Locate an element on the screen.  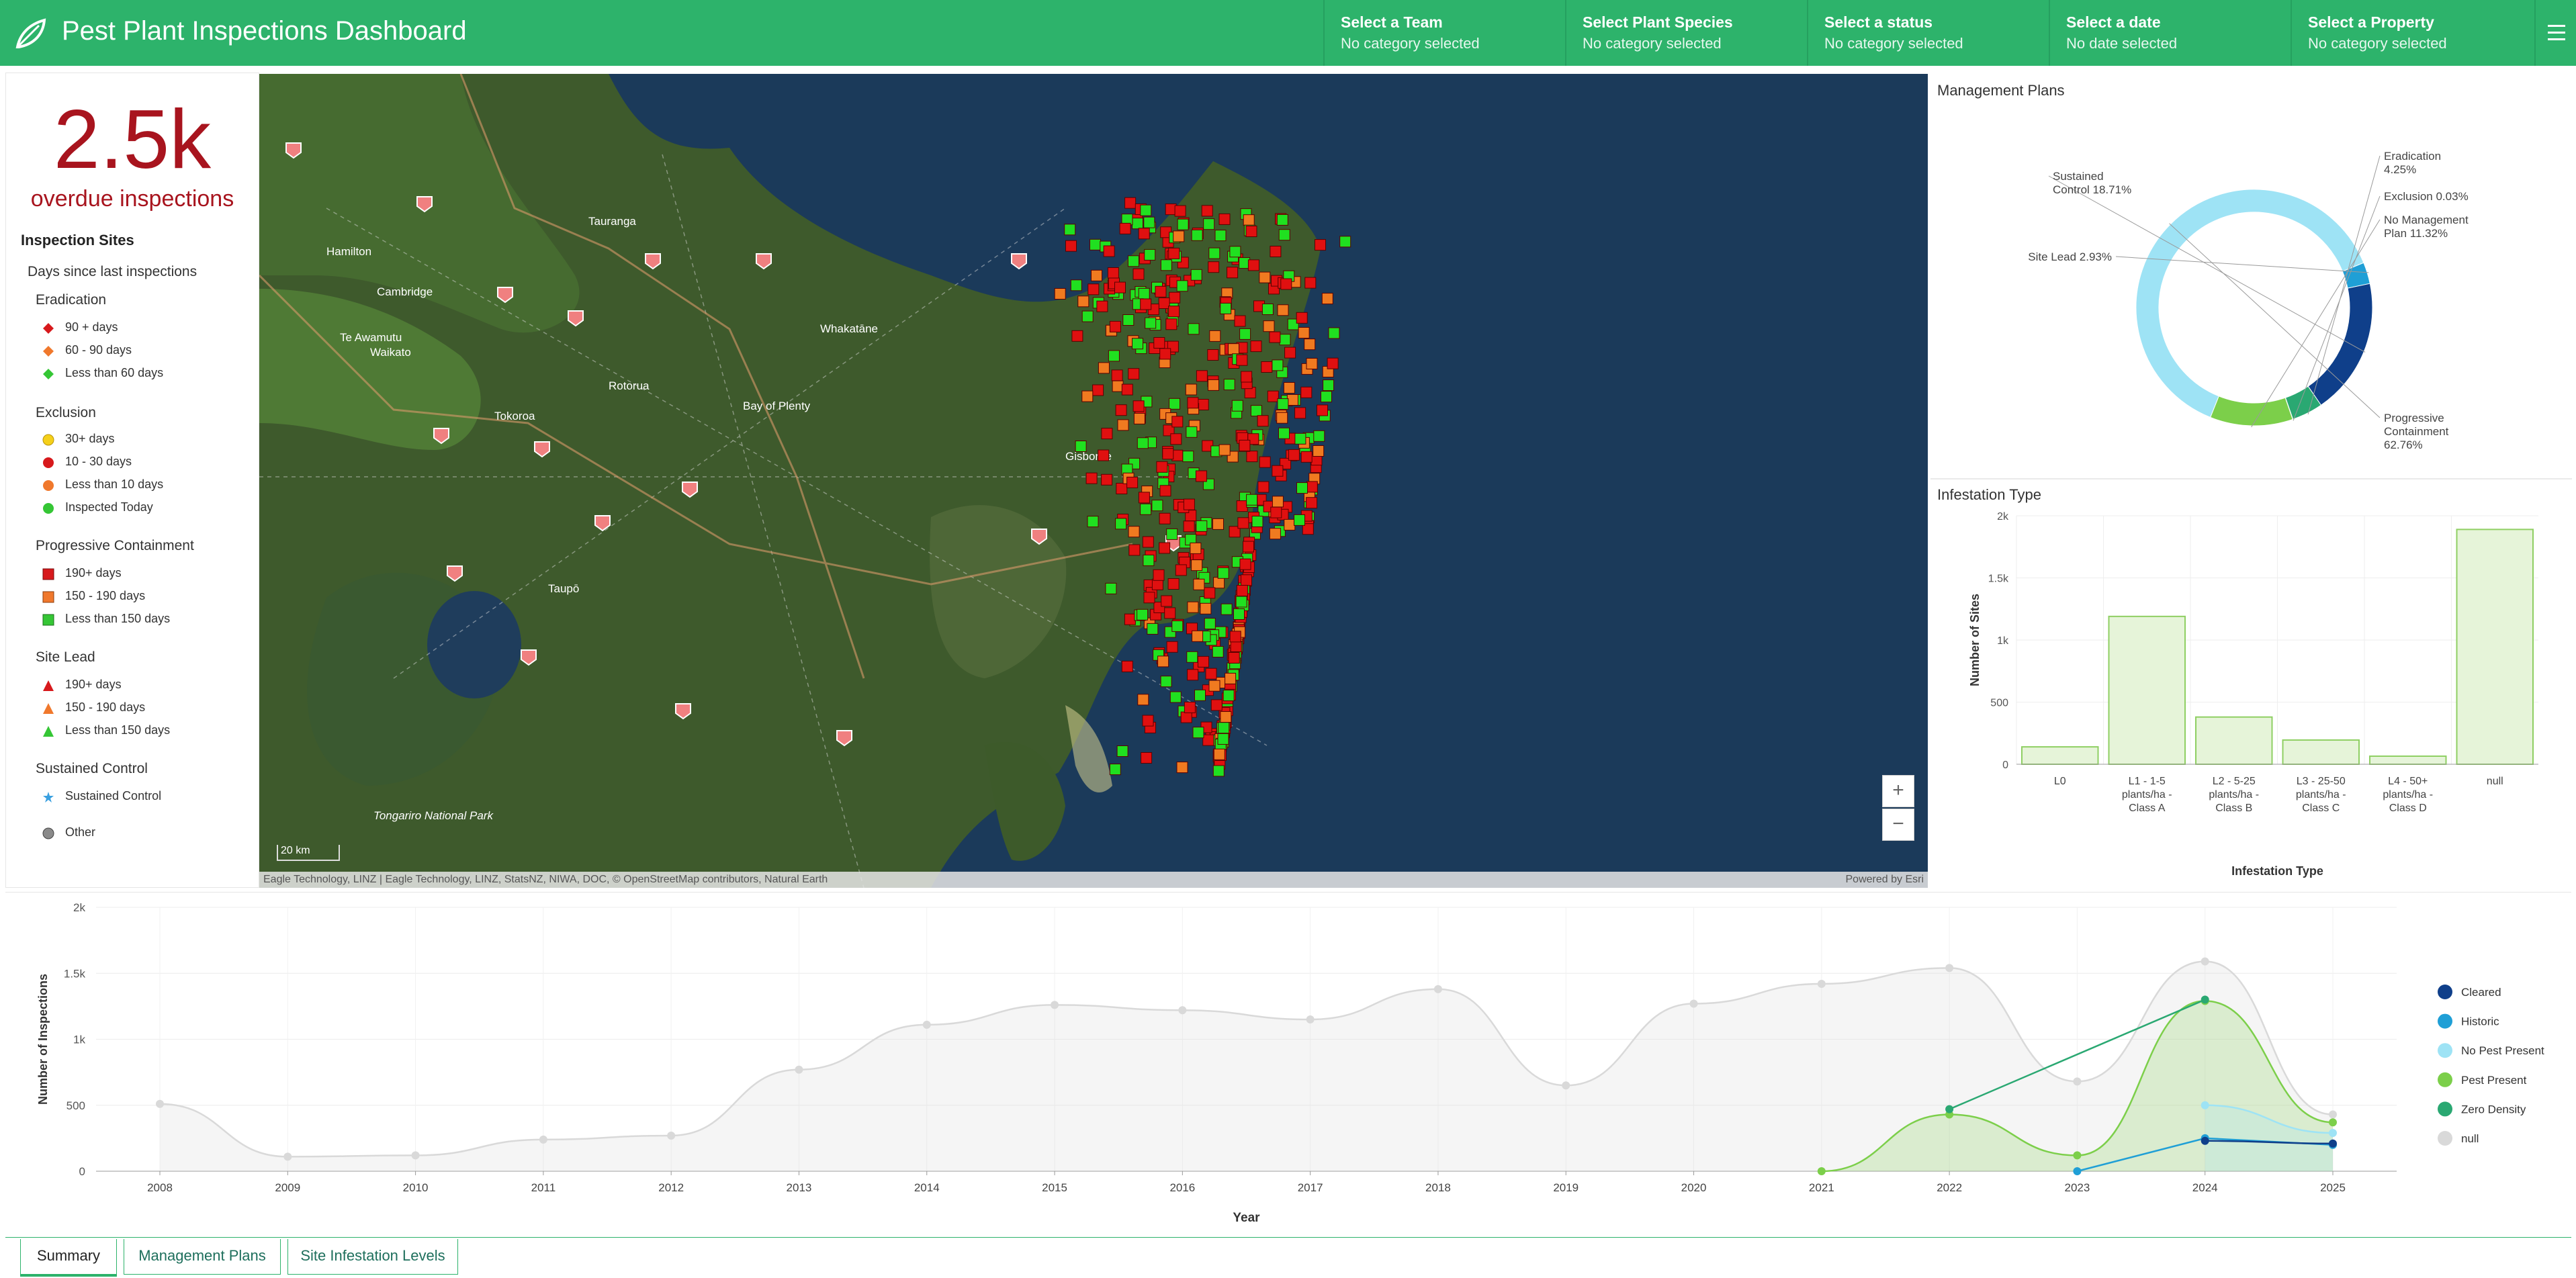
zoom-in-button: + is located at coordinates (1898, 791).